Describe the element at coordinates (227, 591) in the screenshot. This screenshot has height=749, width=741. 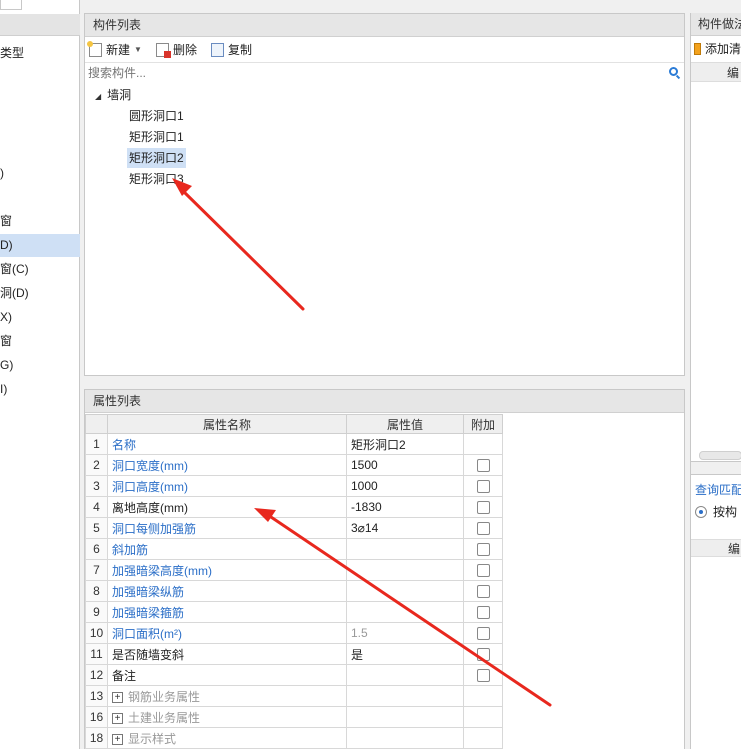
I see `property-name: 加强暗梁纵筋` at that location.